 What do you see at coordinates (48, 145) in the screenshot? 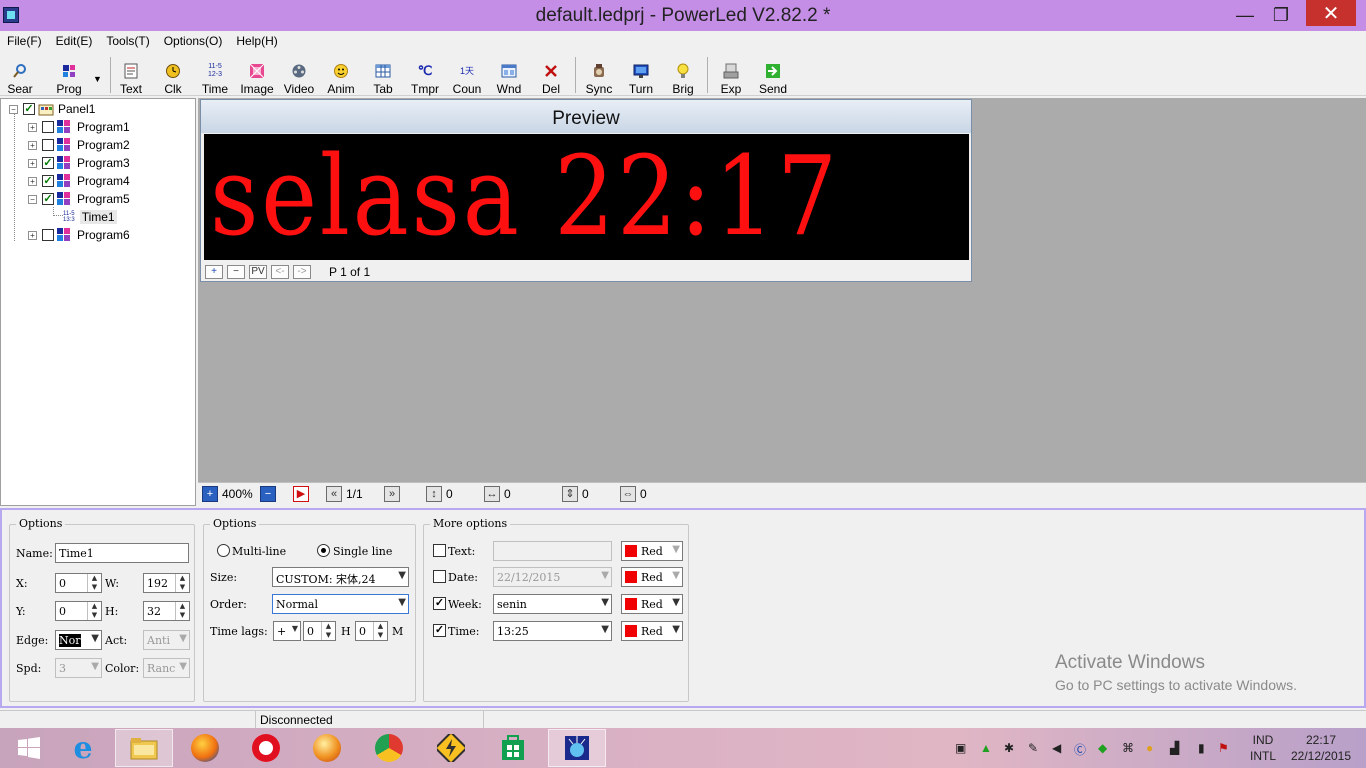
I see `program2-checkbox` at bounding box center [48, 145].